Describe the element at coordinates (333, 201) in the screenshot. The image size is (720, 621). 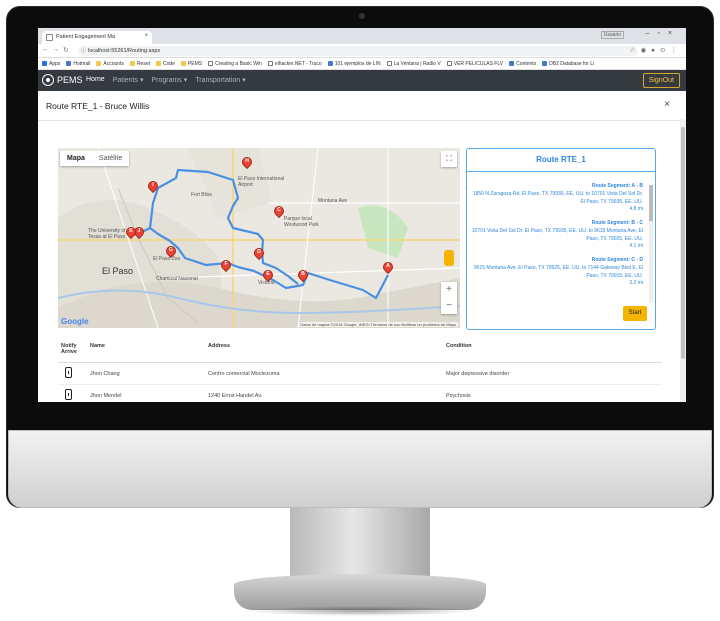
I see `map-label-montana: Montana Ave` at that location.